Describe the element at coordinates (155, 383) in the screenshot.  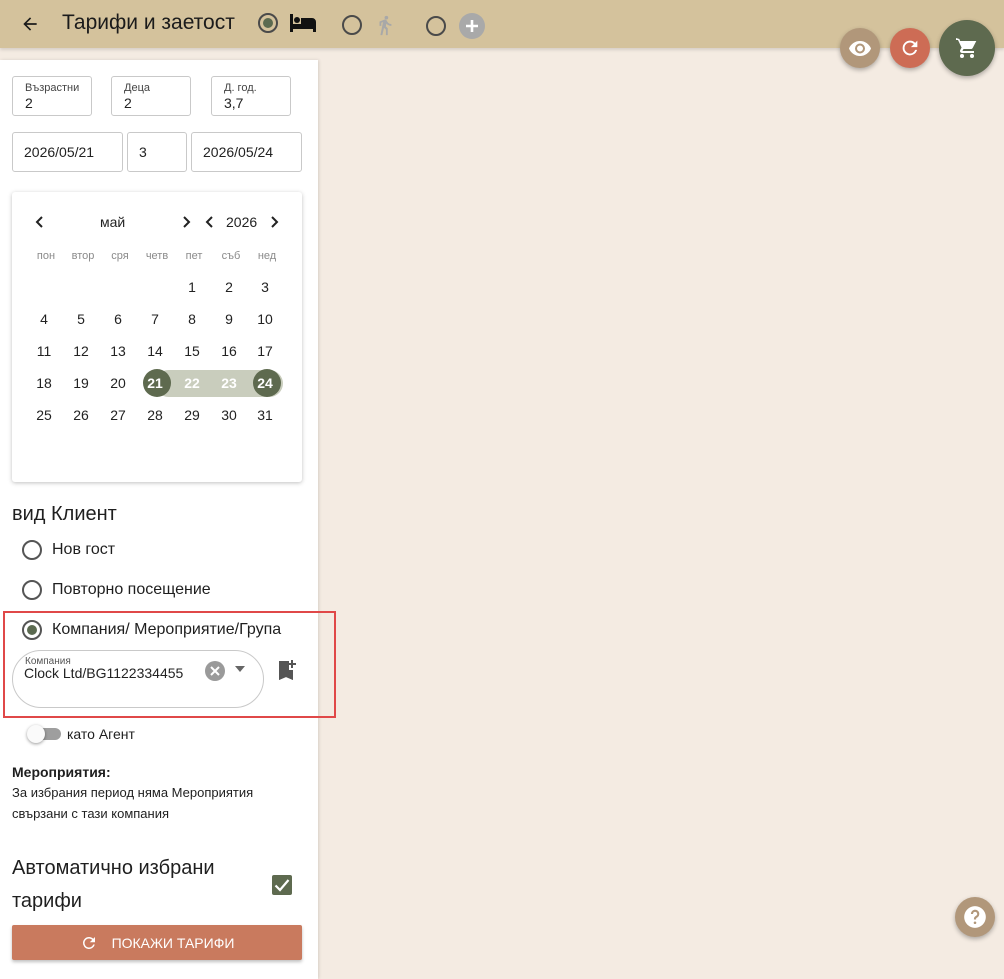
I see `calendar-day: 21` at that location.